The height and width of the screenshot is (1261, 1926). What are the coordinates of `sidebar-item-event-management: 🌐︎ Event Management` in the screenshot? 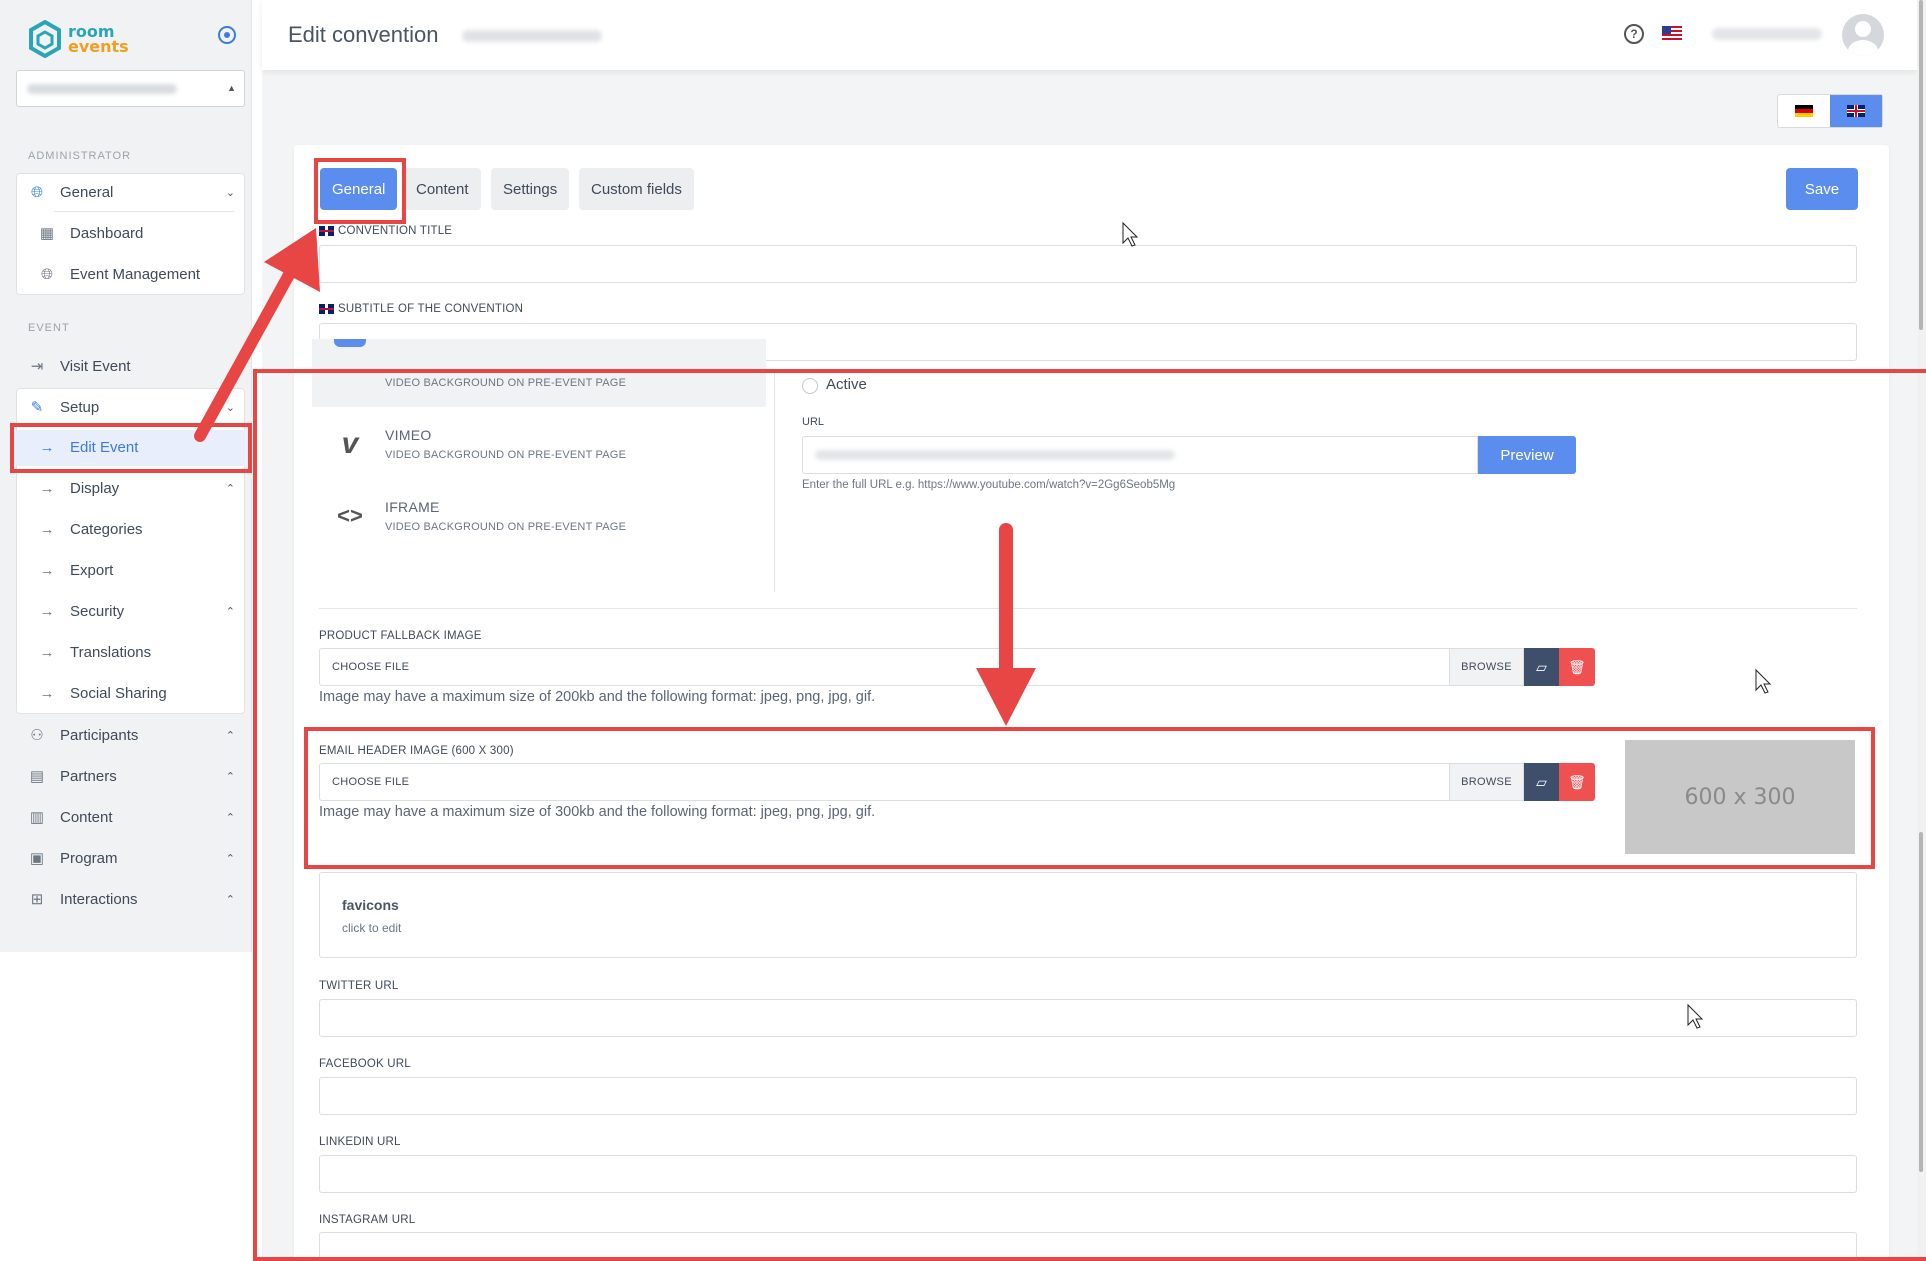 It's located at (119, 274).